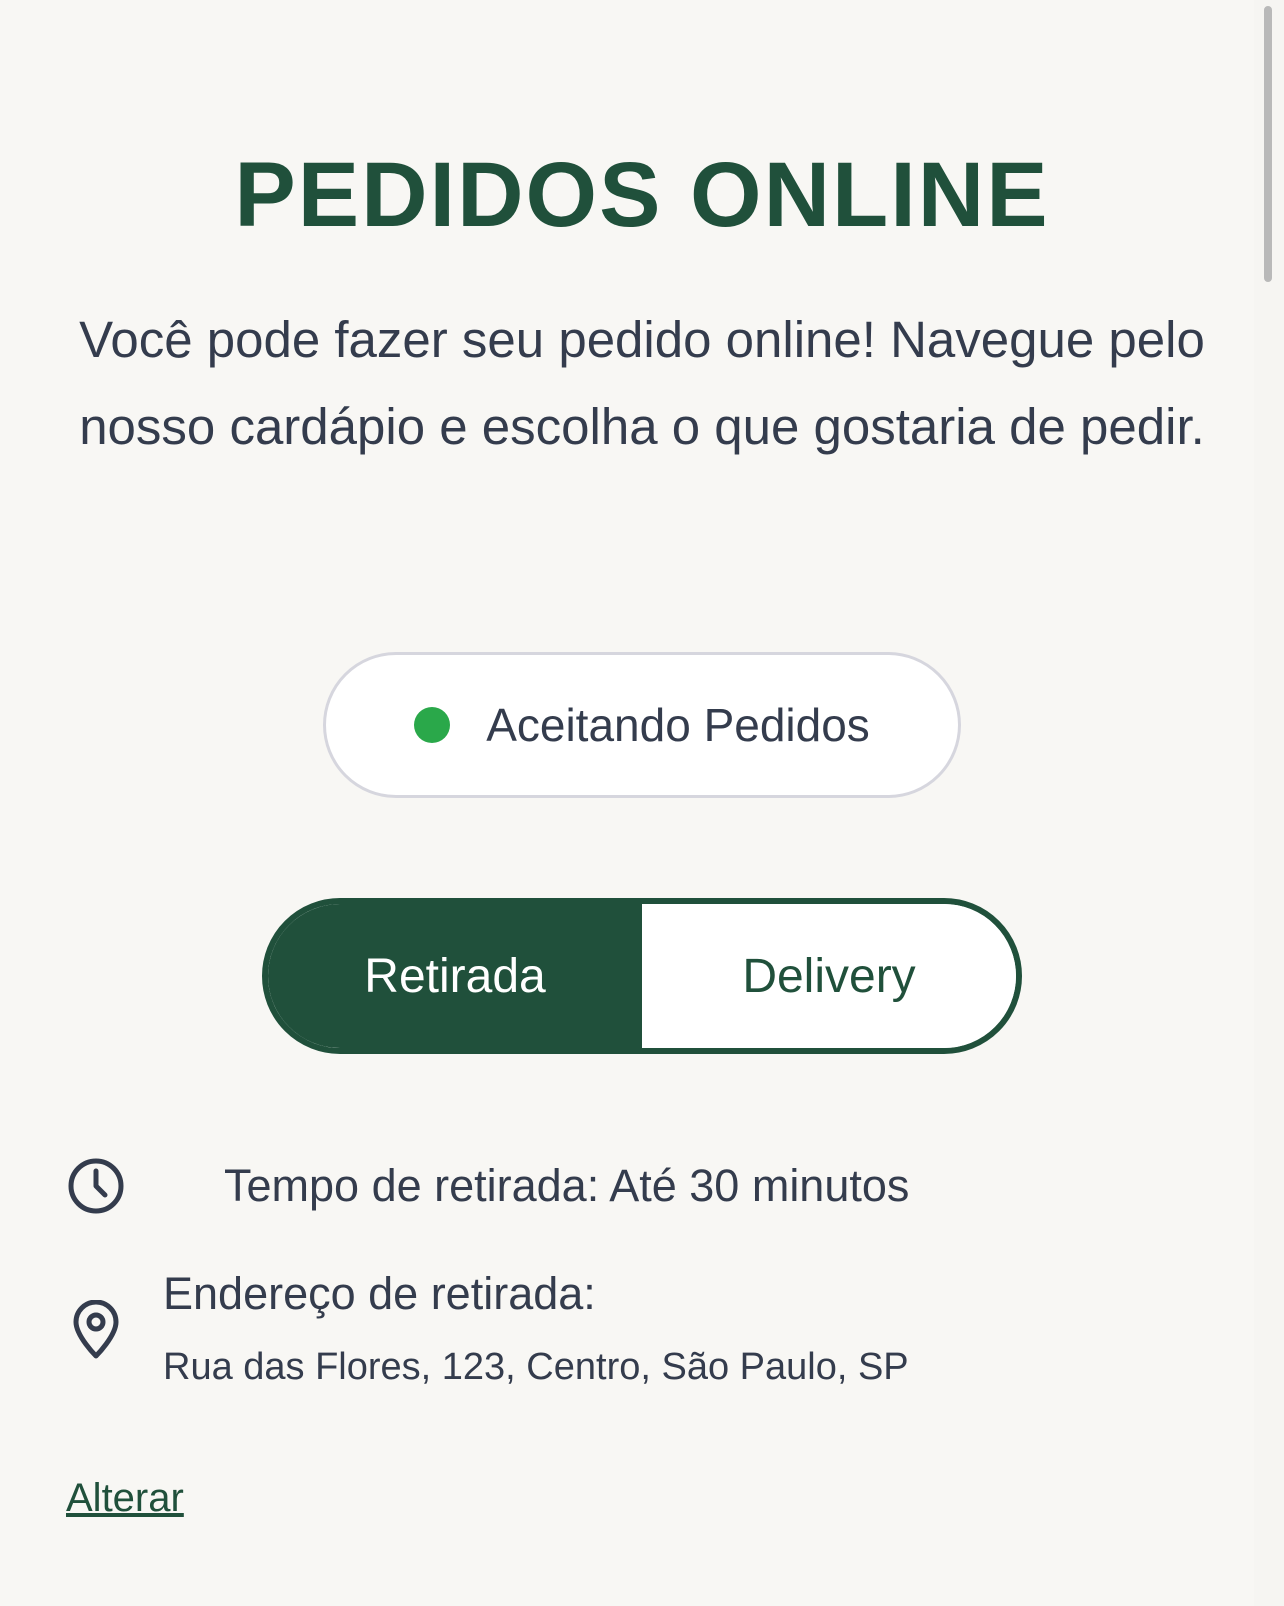 The height and width of the screenshot is (1606, 1284). What do you see at coordinates (96, 1330) in the screenshot?
I see `map-pin-icon` at bounding box center [96, 1330].